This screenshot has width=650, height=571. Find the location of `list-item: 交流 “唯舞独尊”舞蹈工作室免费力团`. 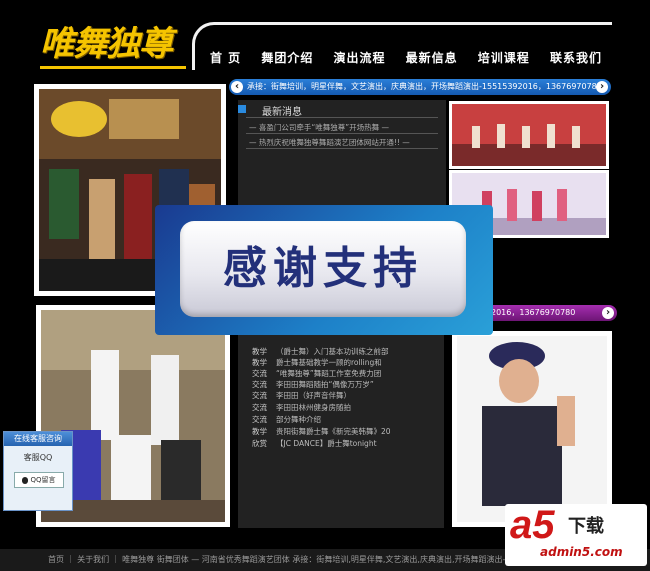

list-item: 交流 “唯舞独尊”舞蹈工作室免费力团 is located at coordinates (316, 374).